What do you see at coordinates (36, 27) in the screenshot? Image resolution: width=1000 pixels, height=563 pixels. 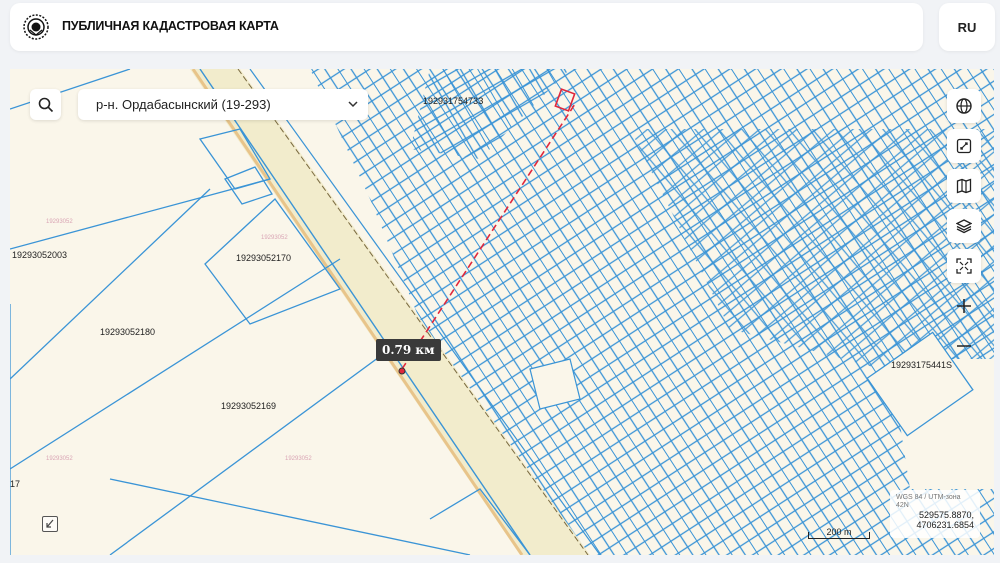 I see `kazakhstan-emblem-icon` at bounding box center [36, 27].